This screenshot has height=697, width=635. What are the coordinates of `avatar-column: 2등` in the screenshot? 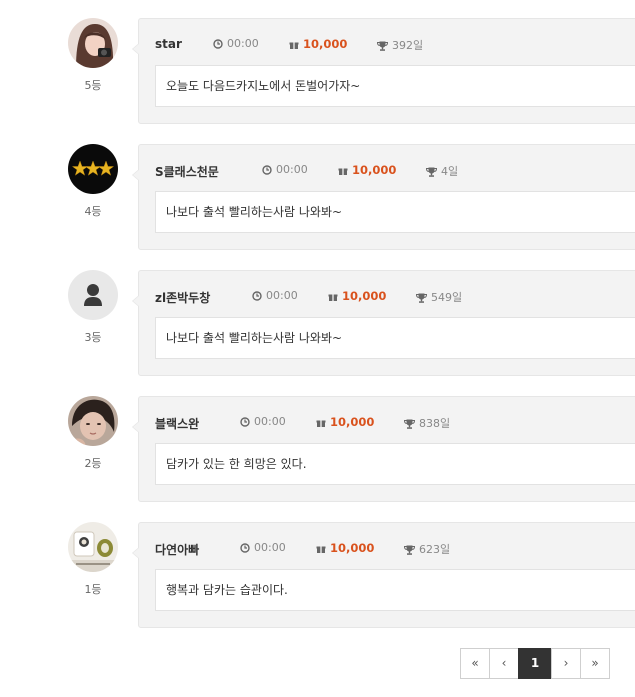 It's located at (93, 433).